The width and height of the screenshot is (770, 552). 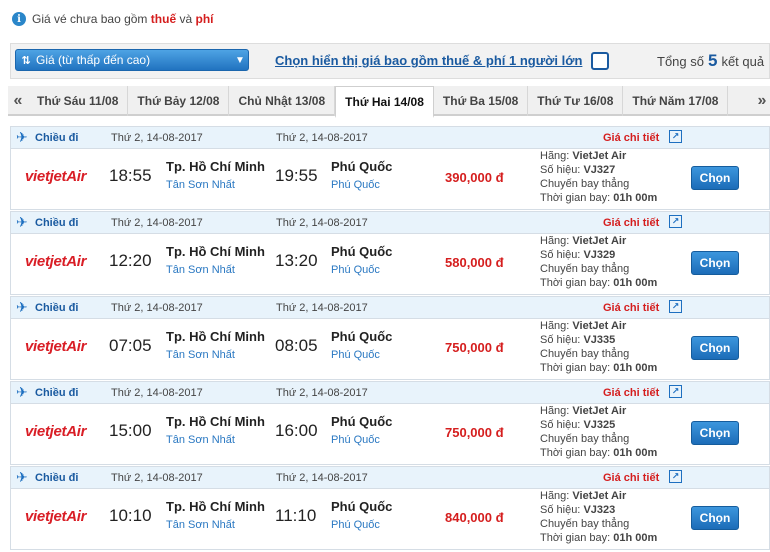 I want to click on date-tab: Thứ Ba 15/08, so click(x=481, y=101).